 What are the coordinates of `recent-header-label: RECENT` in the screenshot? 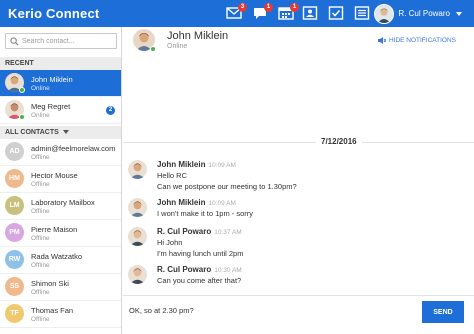 It's located at (19, 63).